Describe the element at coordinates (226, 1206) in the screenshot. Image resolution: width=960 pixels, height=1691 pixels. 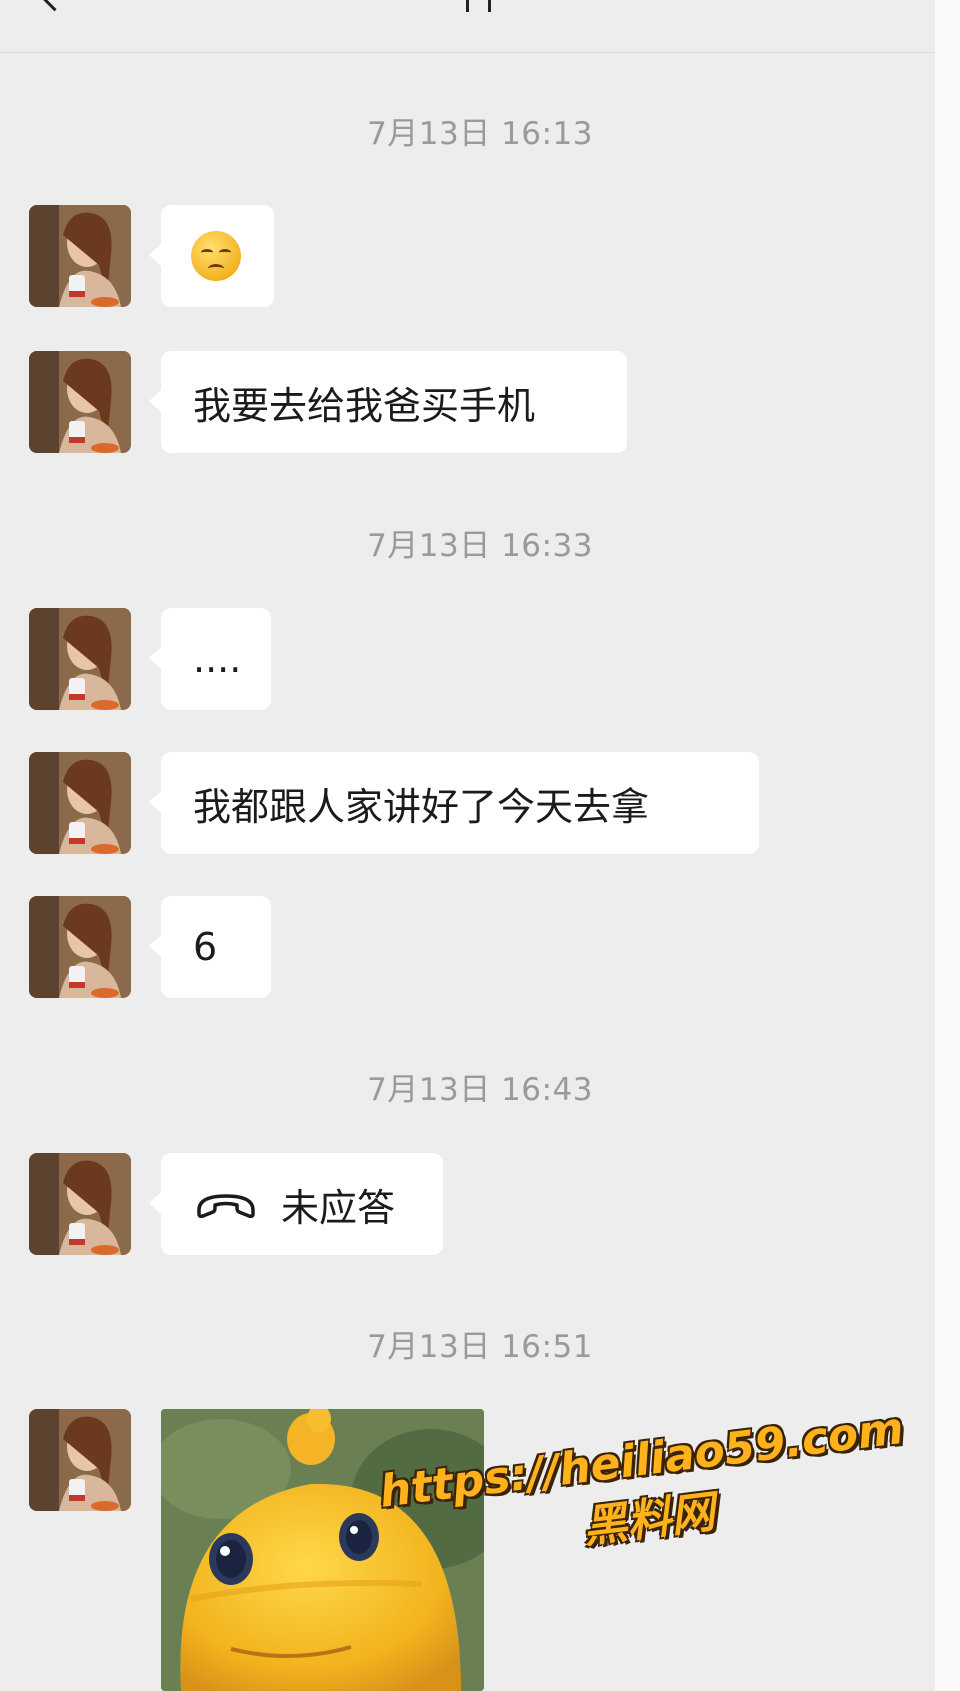
I see `phone-hangup-icon` at that location.